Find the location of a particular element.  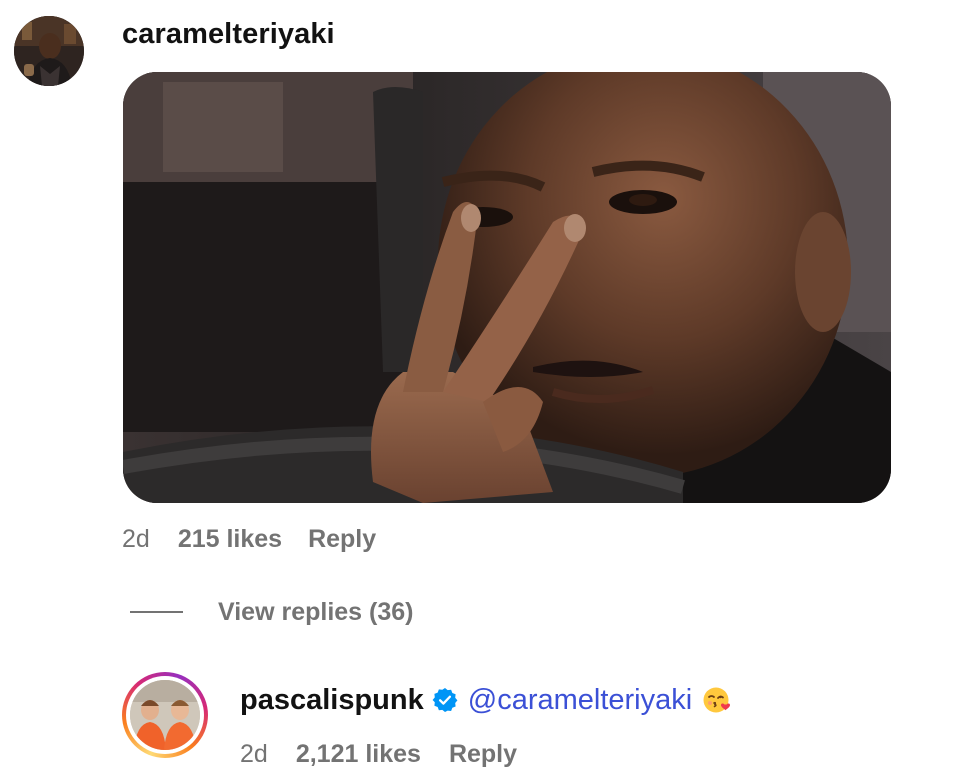

view-replies-label: View replies (36) is located at coordinates (315, 612).